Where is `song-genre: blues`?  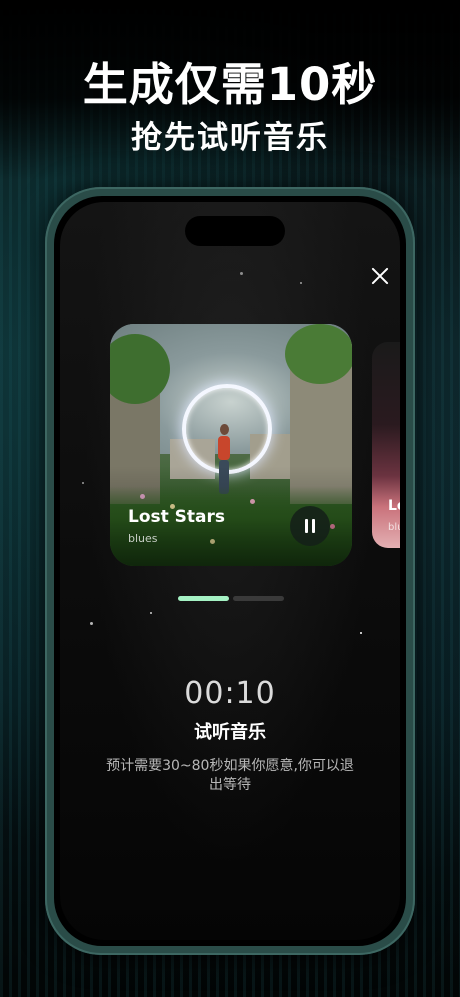 song-genre: blues is located at coordinates (143, 538).